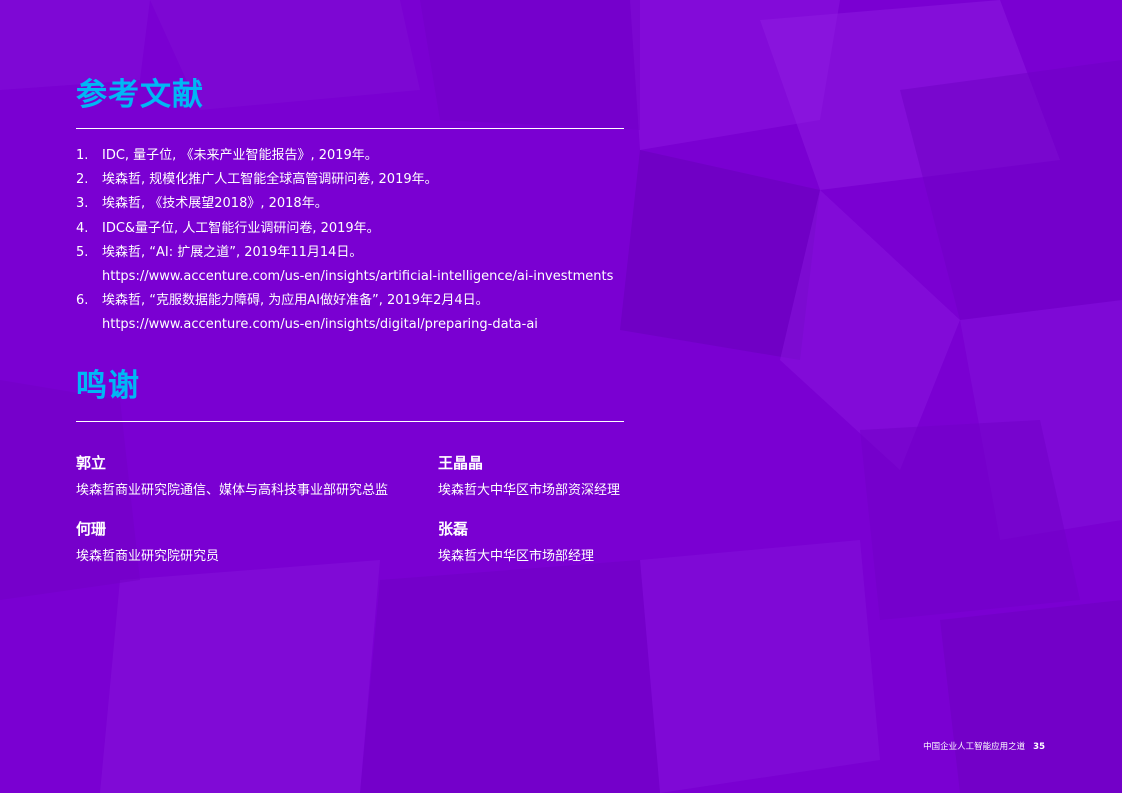 This screenshot has width=1122, height=793. I want to click on reference-number: 3., so click(82, 204).